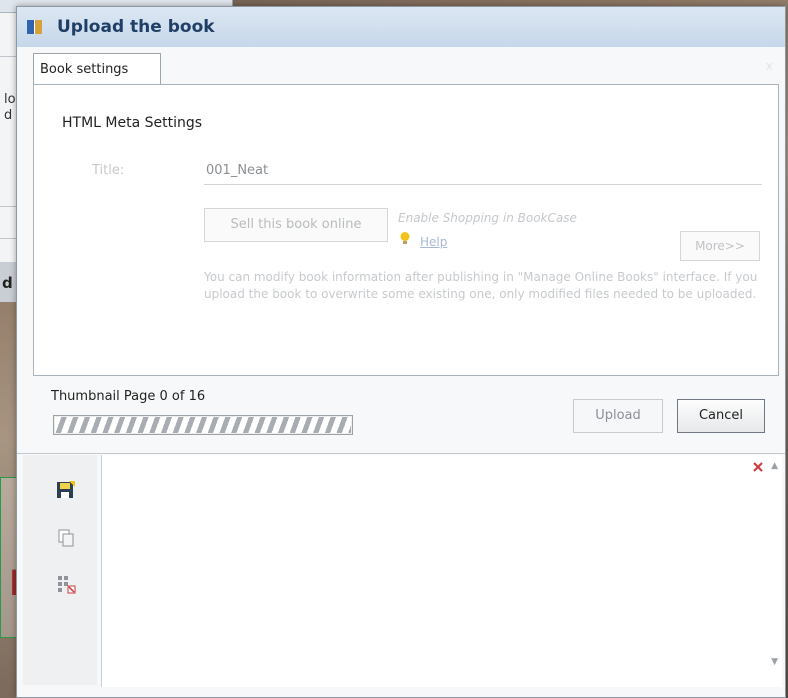 The image size is (788, 698). What do you see at coordinates (97, 69) in the screenshot?
I see `tab-book-settings: Book settings` at bounding box center [97, 69].